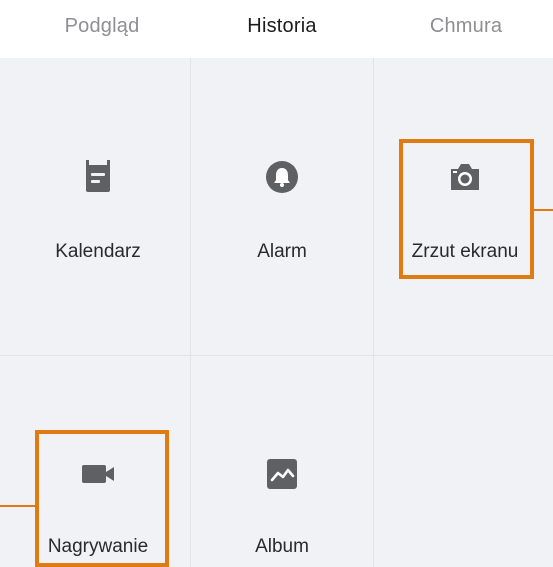 Image resolution: width=553 pixels, height=567 pixels. I want to click on grid-item-label: Album, so click(282, 546).